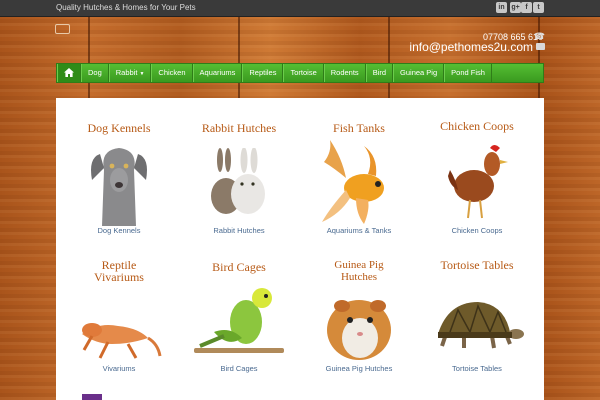 The height and width of the screenshot is (400, 600). I want to click on card-title: Tortoise Tables, so click(477, 265).